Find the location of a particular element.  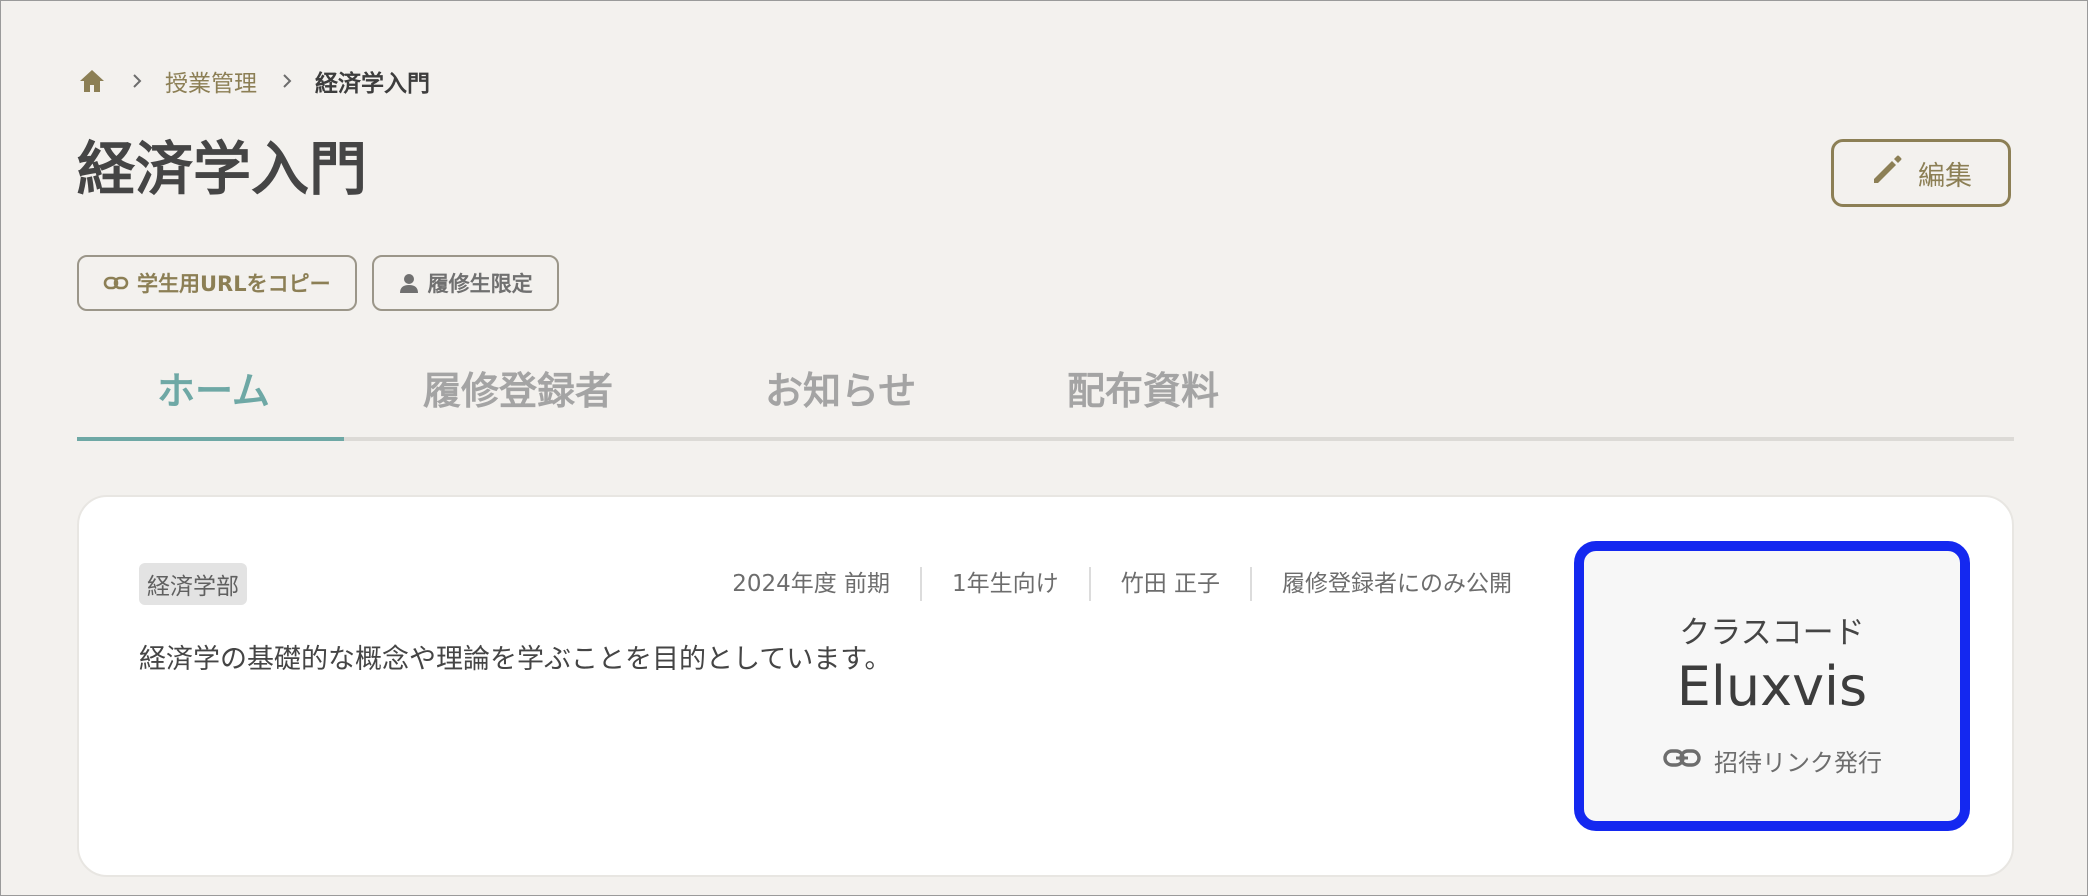

breadcrumb-current: 経済学入門 is located at coordinates (372, 84).